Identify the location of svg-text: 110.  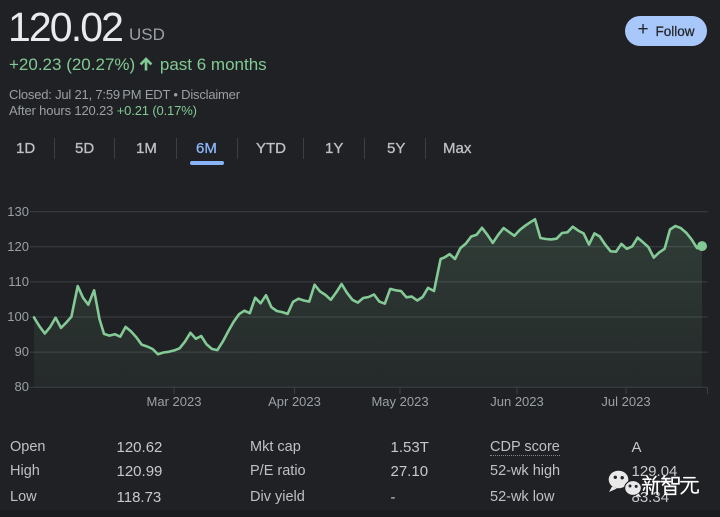
(18, 281).